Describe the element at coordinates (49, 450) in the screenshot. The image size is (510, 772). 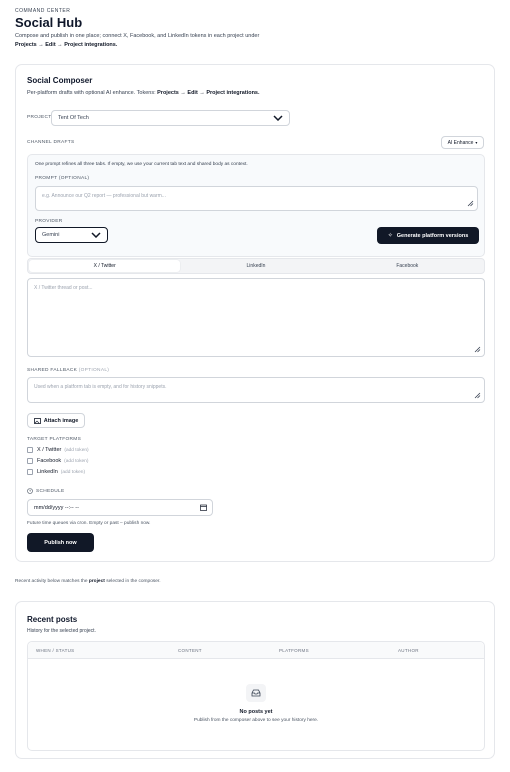
I see `platform-name: X / Twitter` at that location.